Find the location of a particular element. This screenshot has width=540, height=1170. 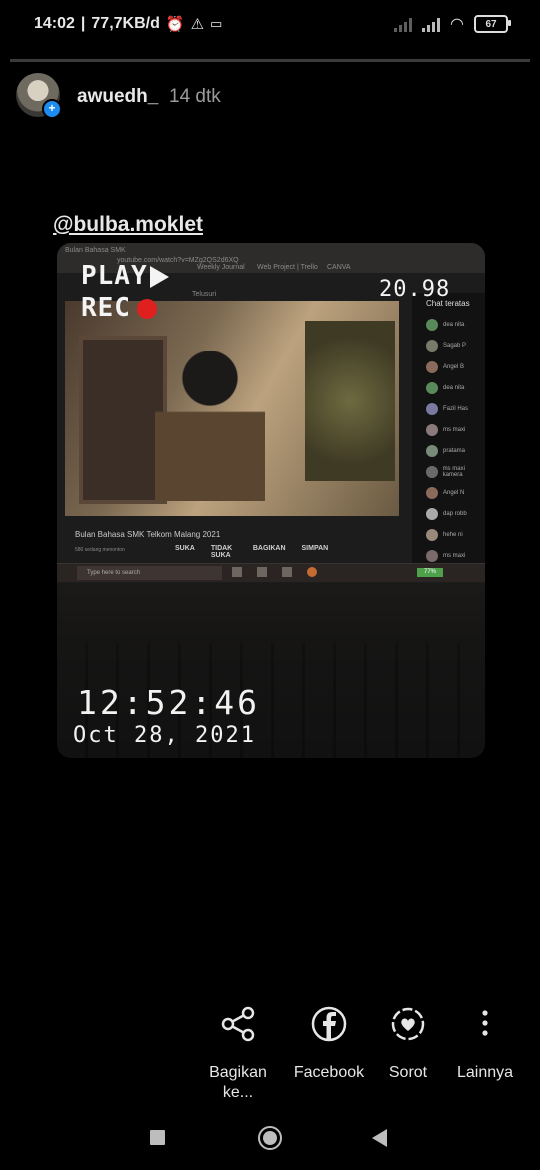

record-dot-icon is located at coordinates (146, 308).